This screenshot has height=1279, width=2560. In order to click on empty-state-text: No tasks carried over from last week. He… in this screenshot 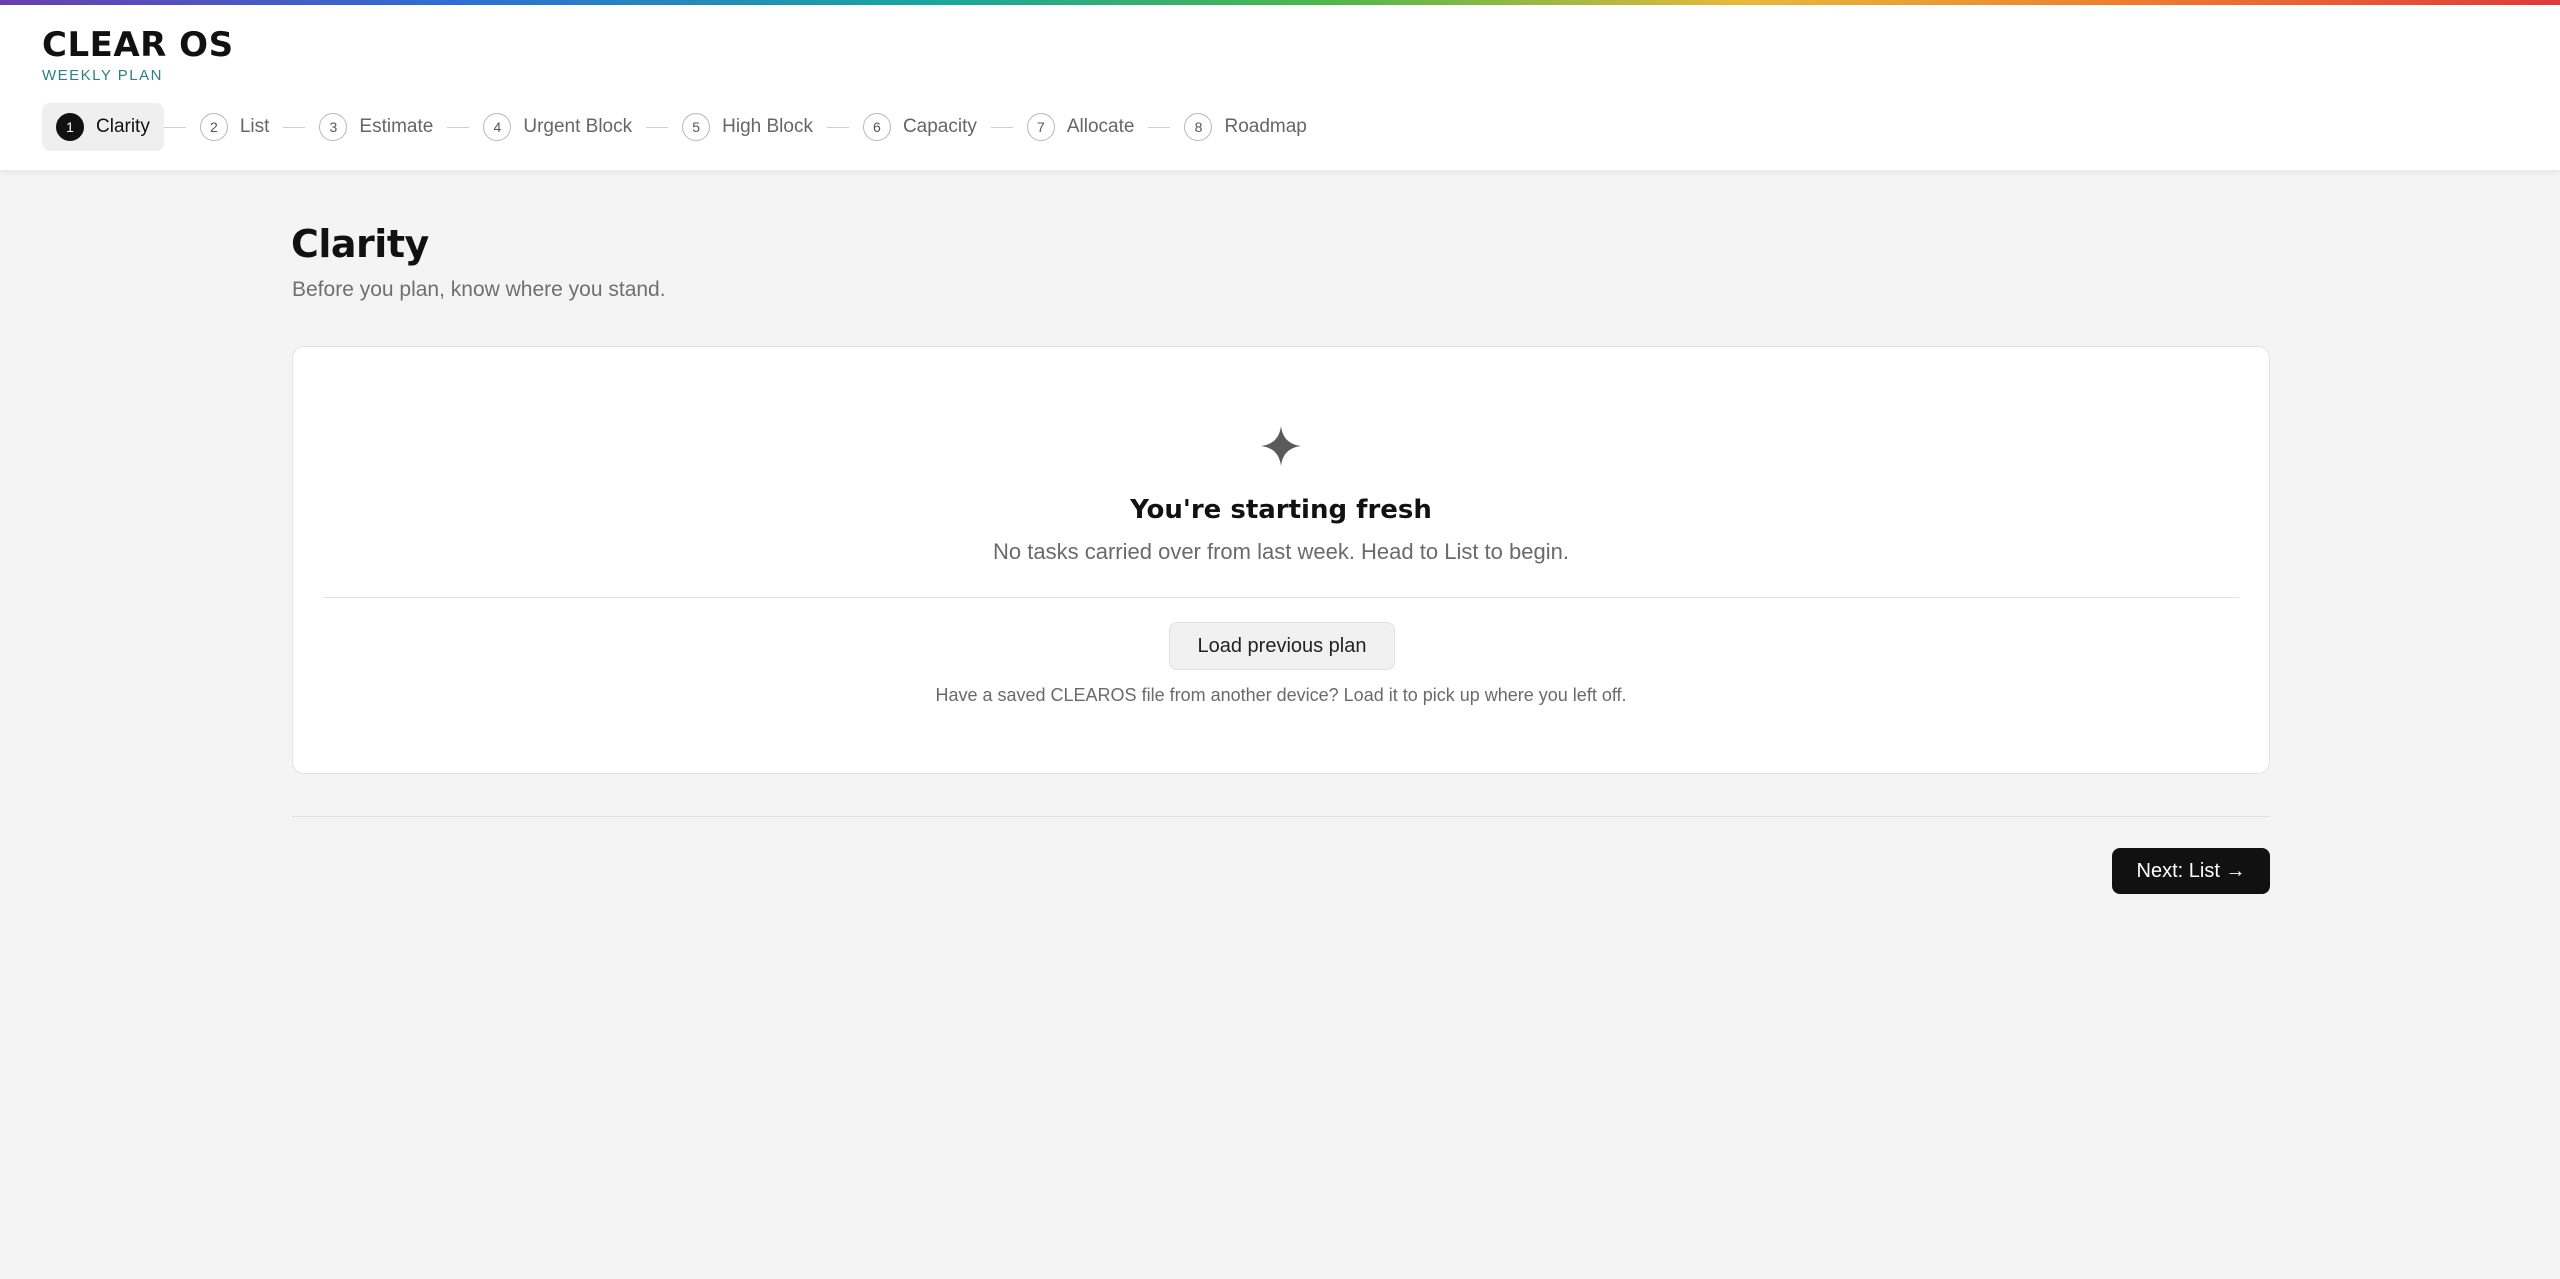, I will do `click(1281, 551)`.